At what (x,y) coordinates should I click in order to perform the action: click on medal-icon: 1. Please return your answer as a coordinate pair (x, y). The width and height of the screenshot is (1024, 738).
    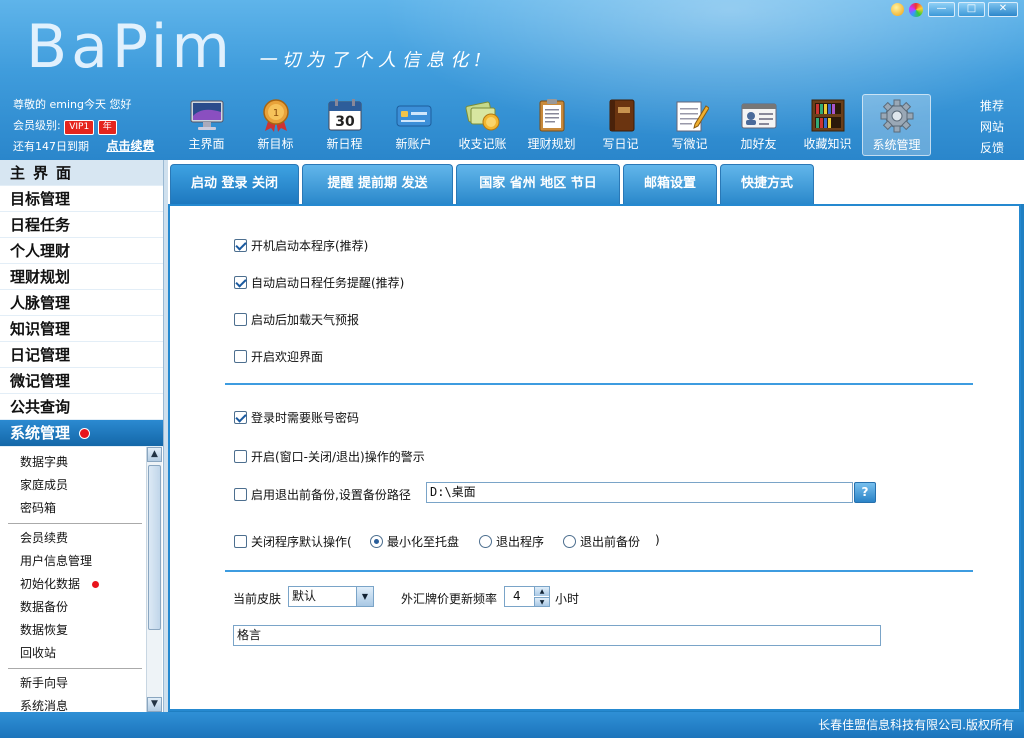
    Looking at the image, I should click on (275, 115).